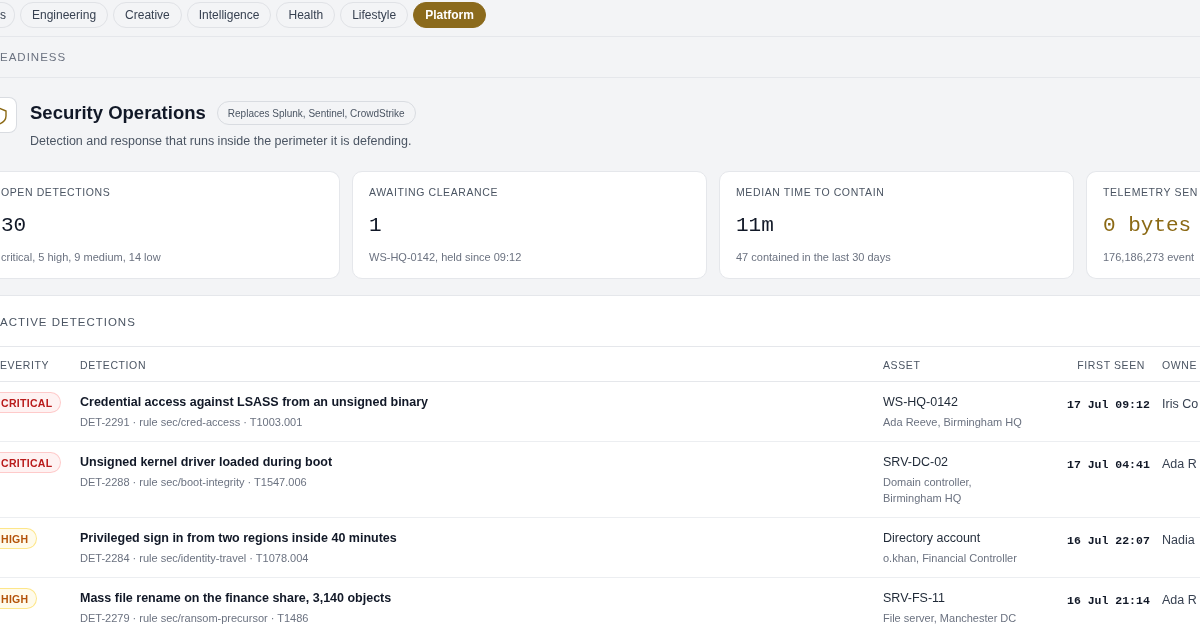 This screenshot has width=1200, height=630. I want to click on detection-meta: DET-2288 · rule sec/boot-integrity · T1547.006, so click(194, 482).